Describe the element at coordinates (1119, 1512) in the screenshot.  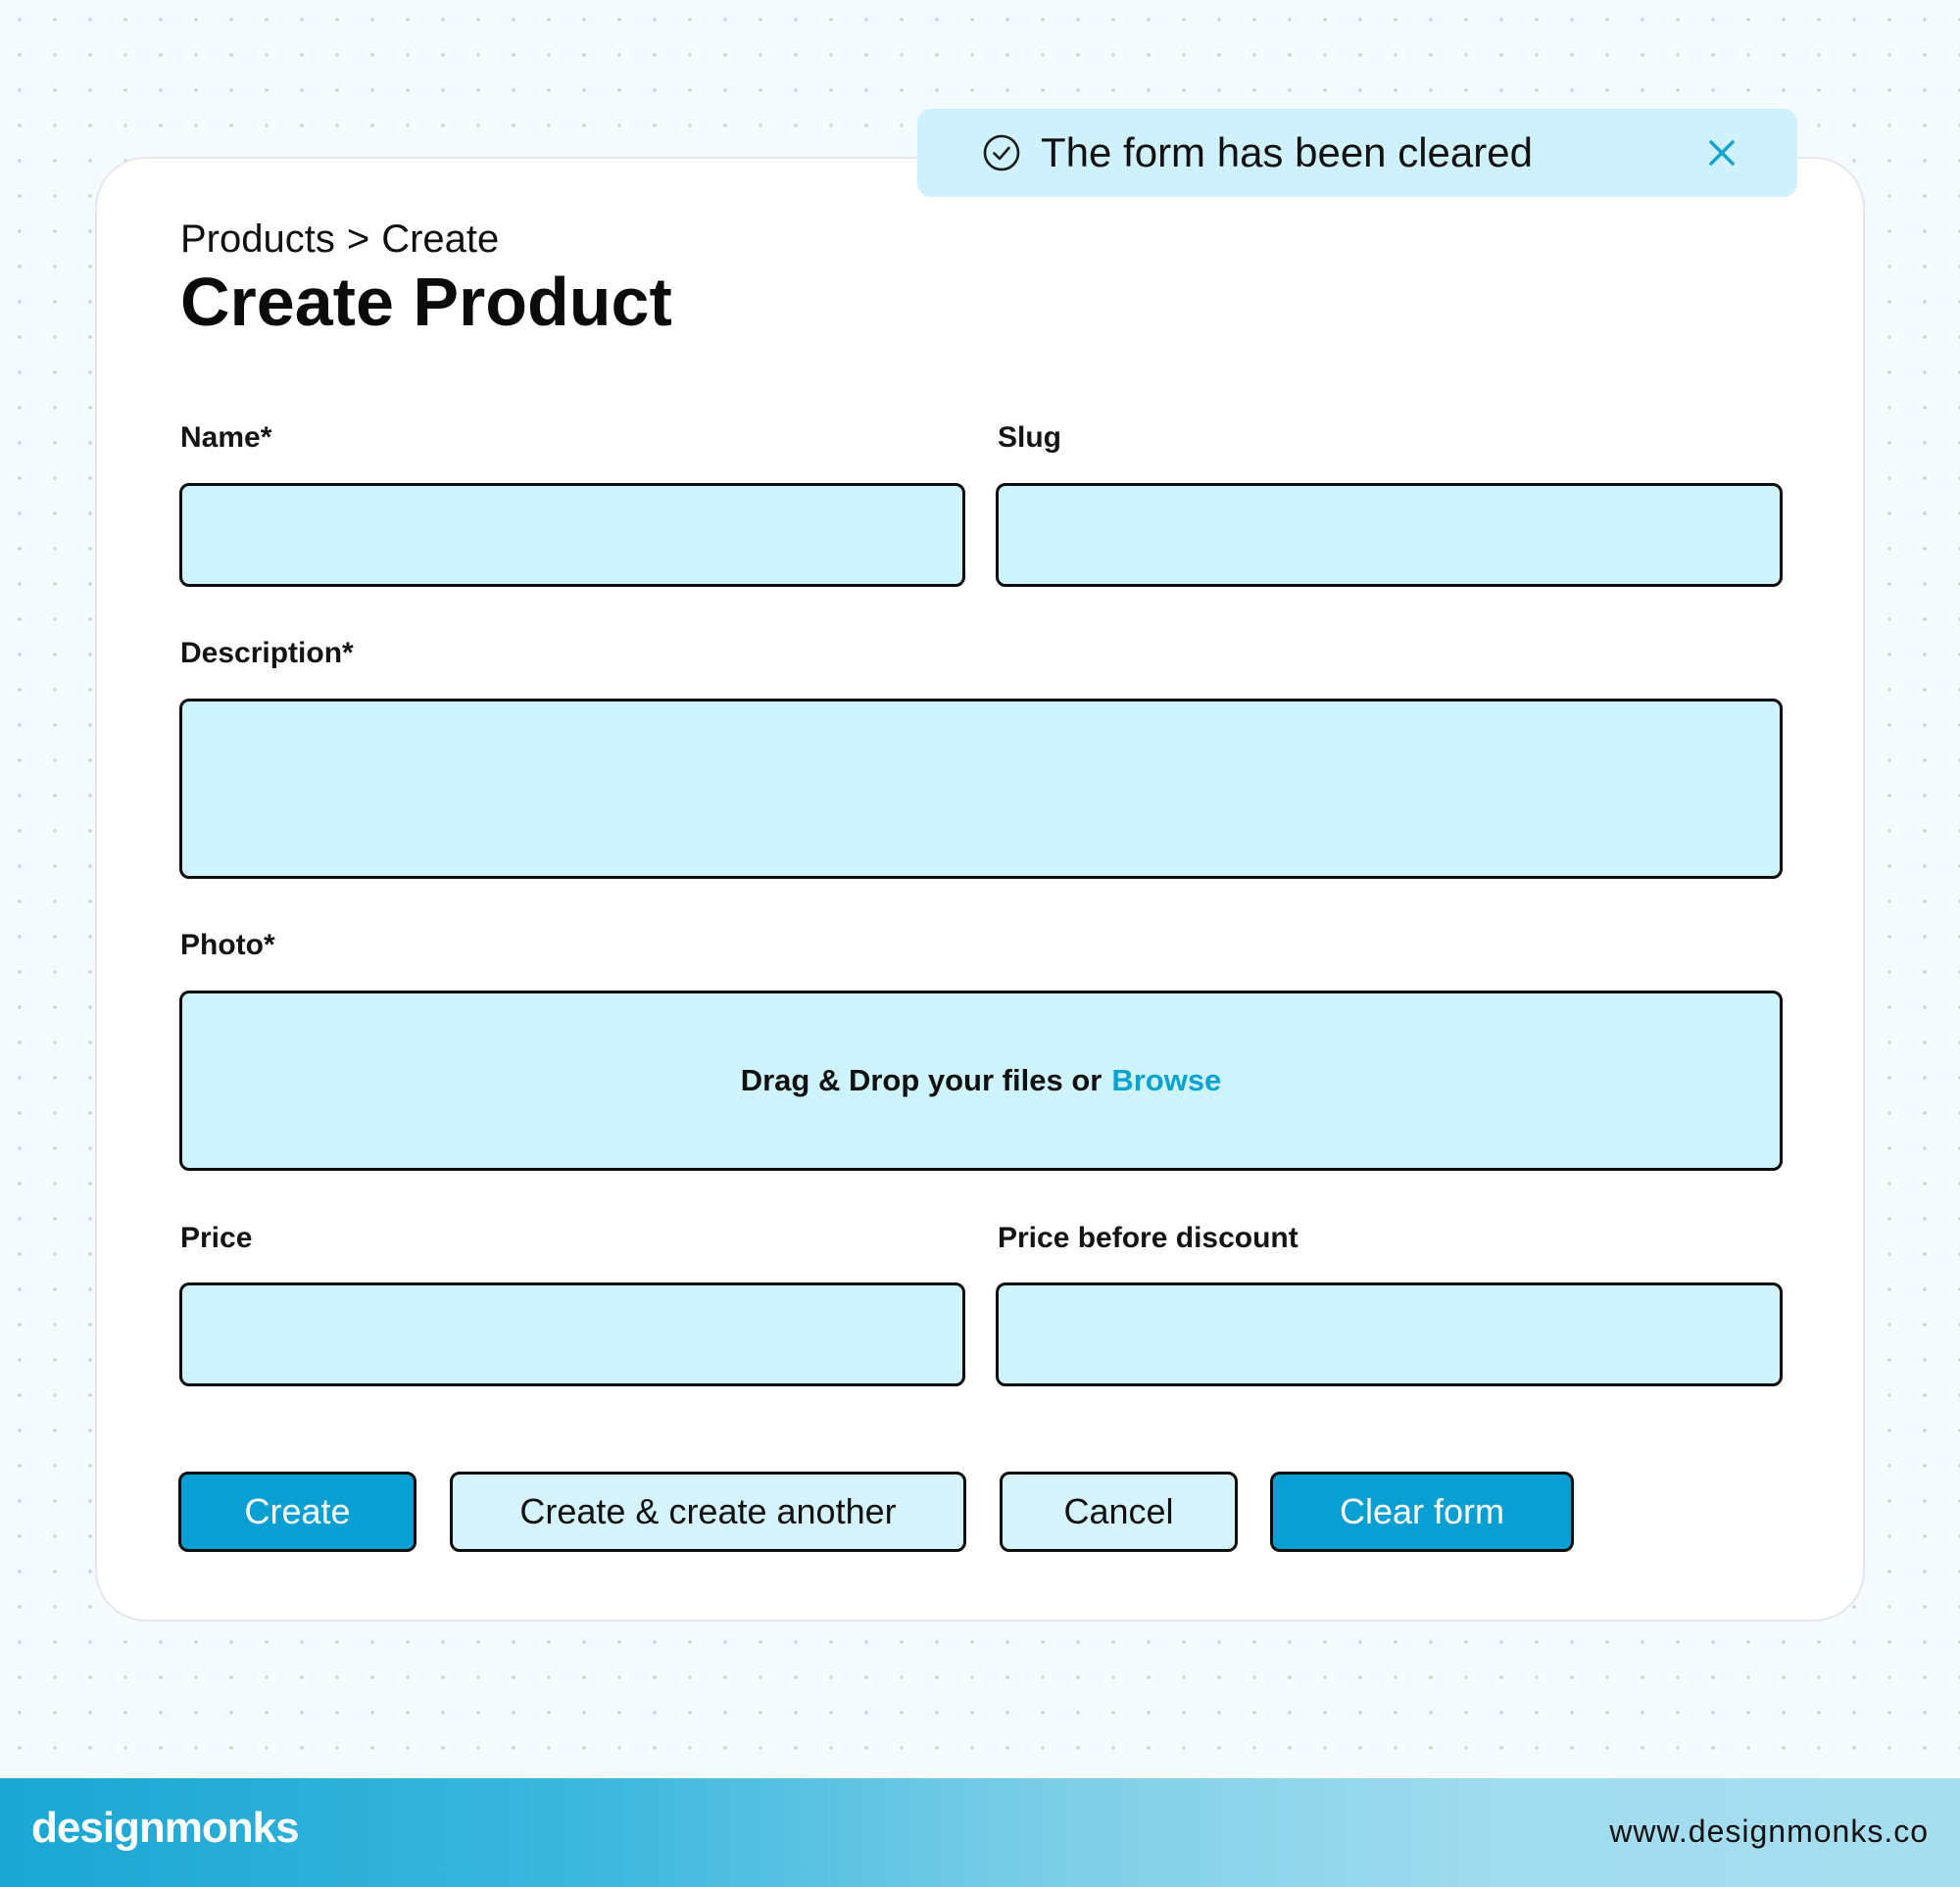
I see `cancel-button: Cancel` at that location.